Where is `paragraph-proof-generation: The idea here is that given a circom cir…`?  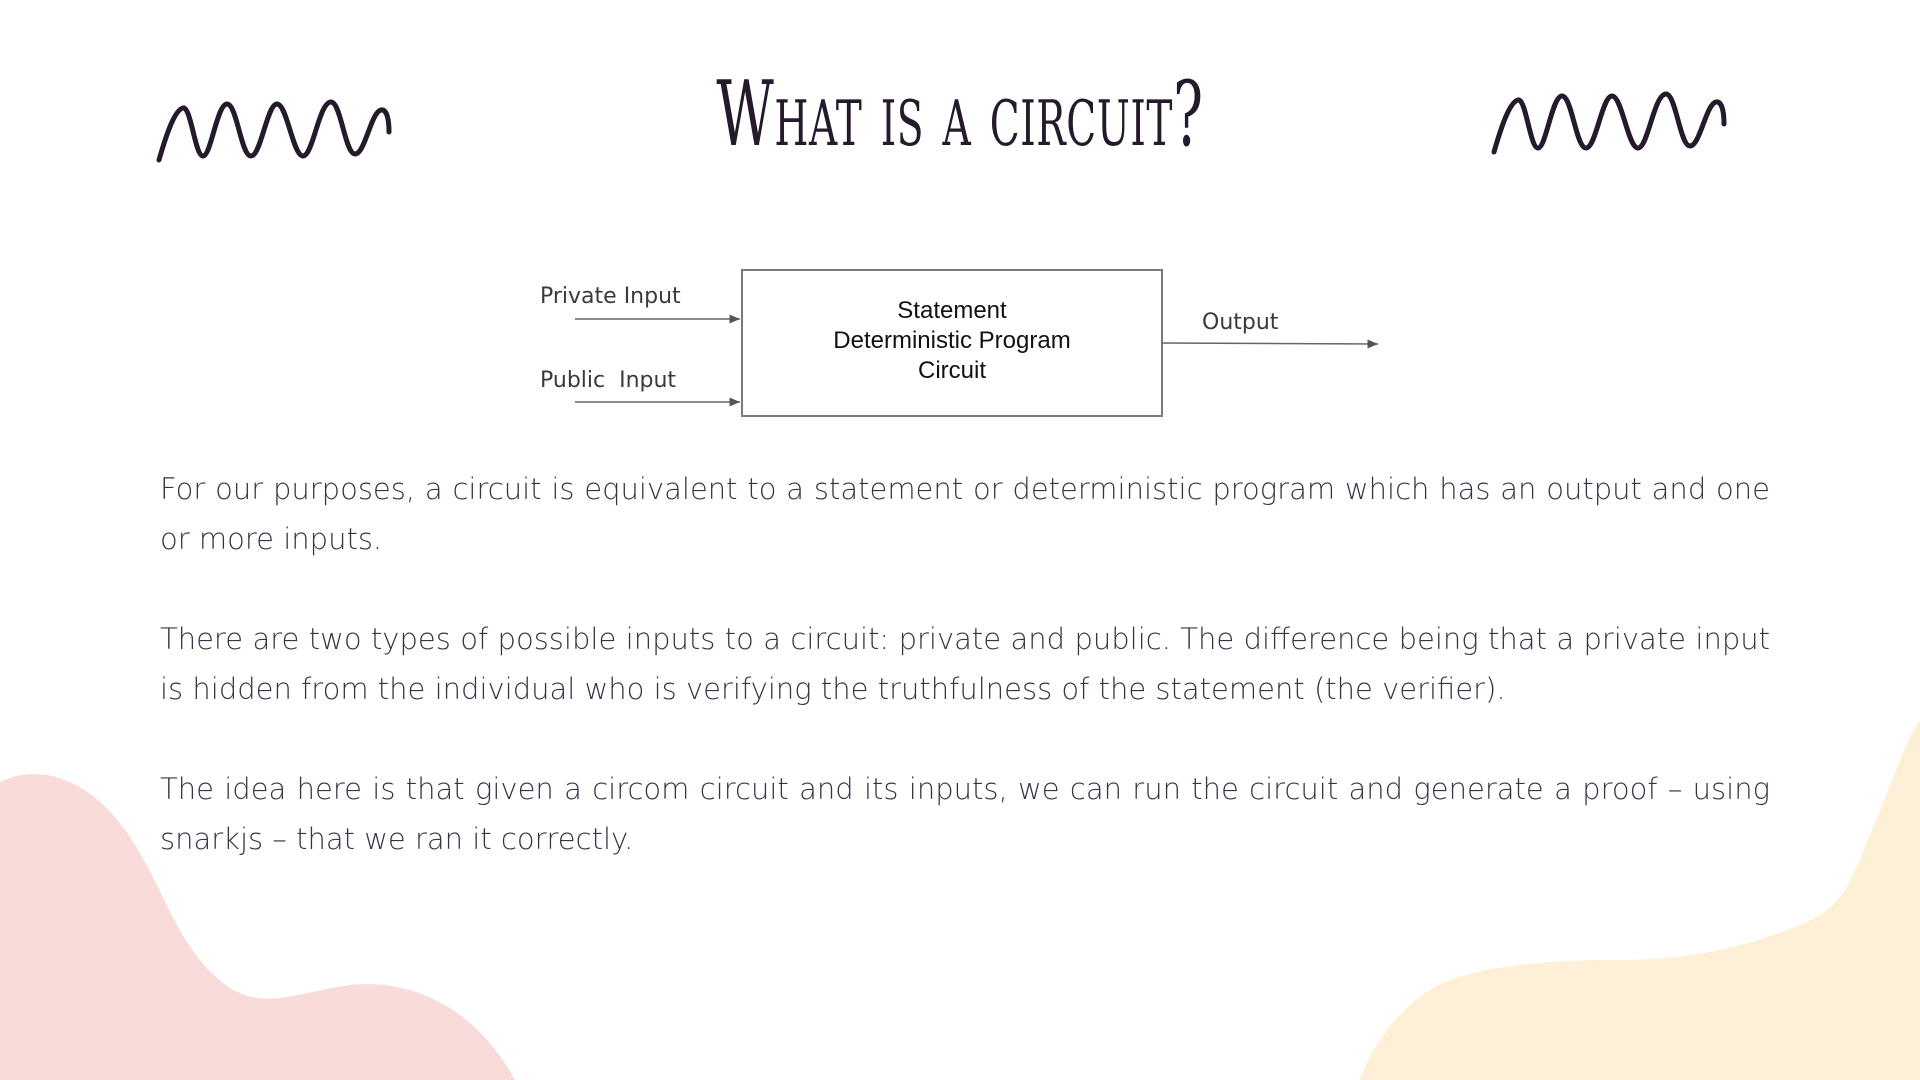
paragraph-proof-generation: The idea here is that given a circom cir… is located at coordinates (965, 814).